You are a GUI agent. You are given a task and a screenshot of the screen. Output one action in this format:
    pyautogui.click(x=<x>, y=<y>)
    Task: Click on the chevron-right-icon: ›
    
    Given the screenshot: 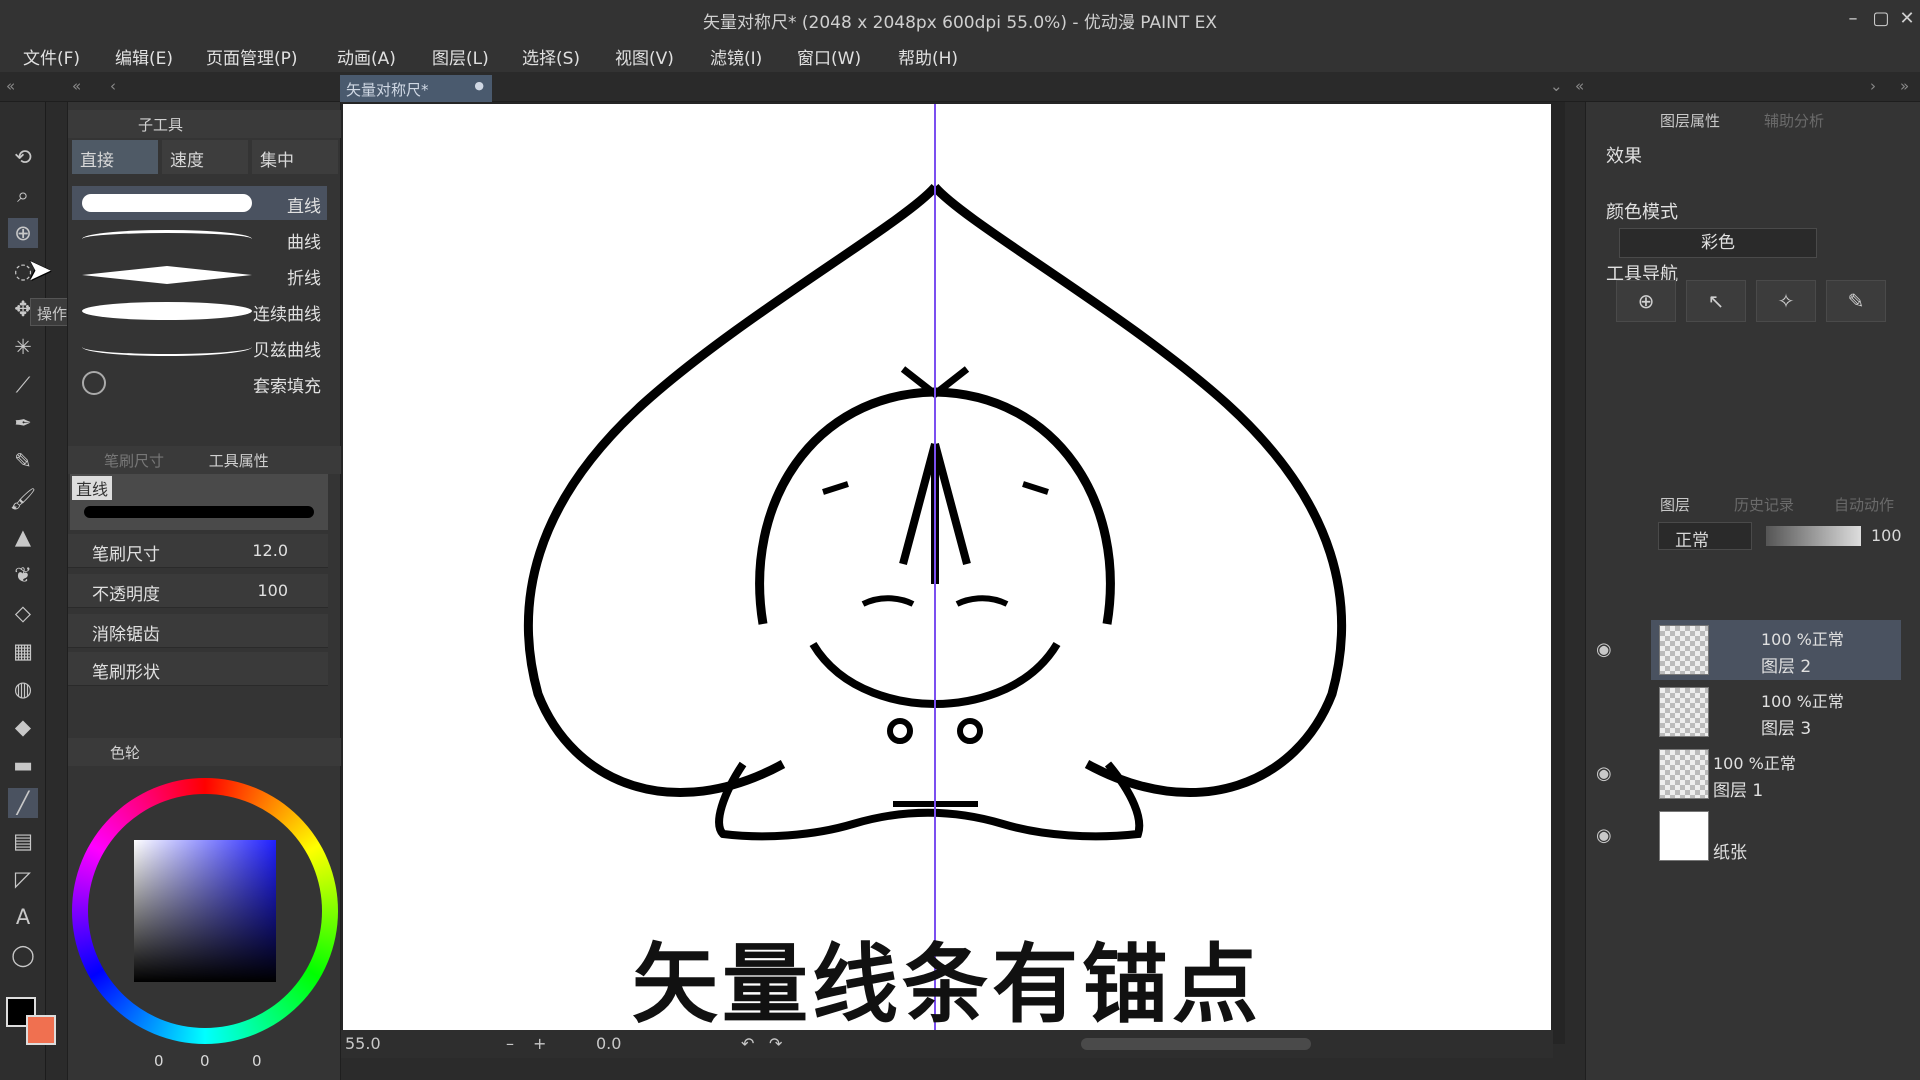 What is the action you would take?
    pyautogui.click(x=1873, y=86)
    